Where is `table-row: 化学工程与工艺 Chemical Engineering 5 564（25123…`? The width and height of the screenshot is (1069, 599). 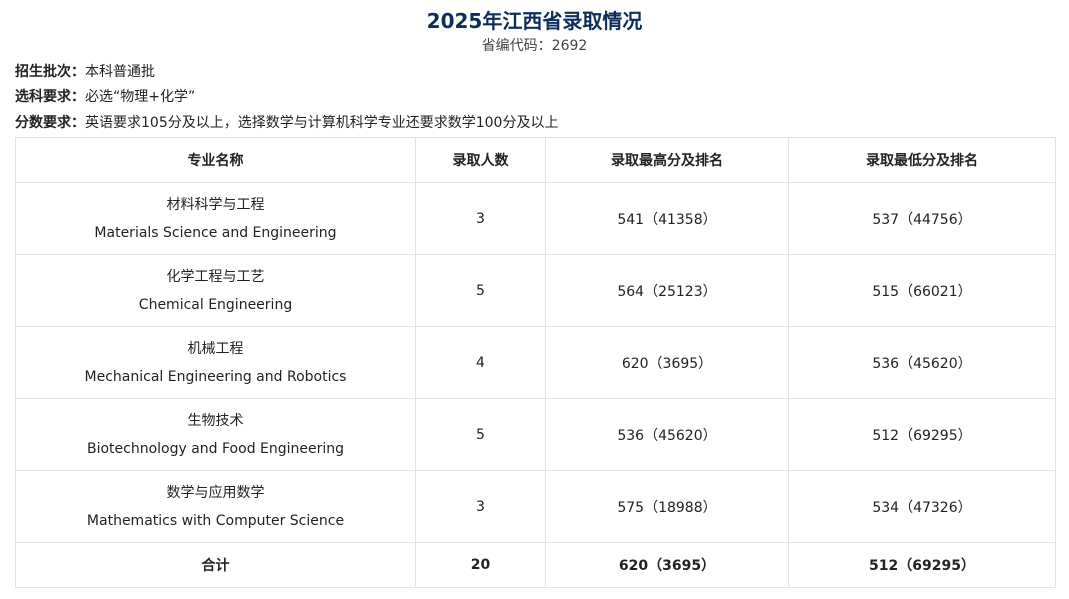 table-row: 化学工程与工艺 Chemical Engineering 5 564（25123… is located at coordinates (535, 290).